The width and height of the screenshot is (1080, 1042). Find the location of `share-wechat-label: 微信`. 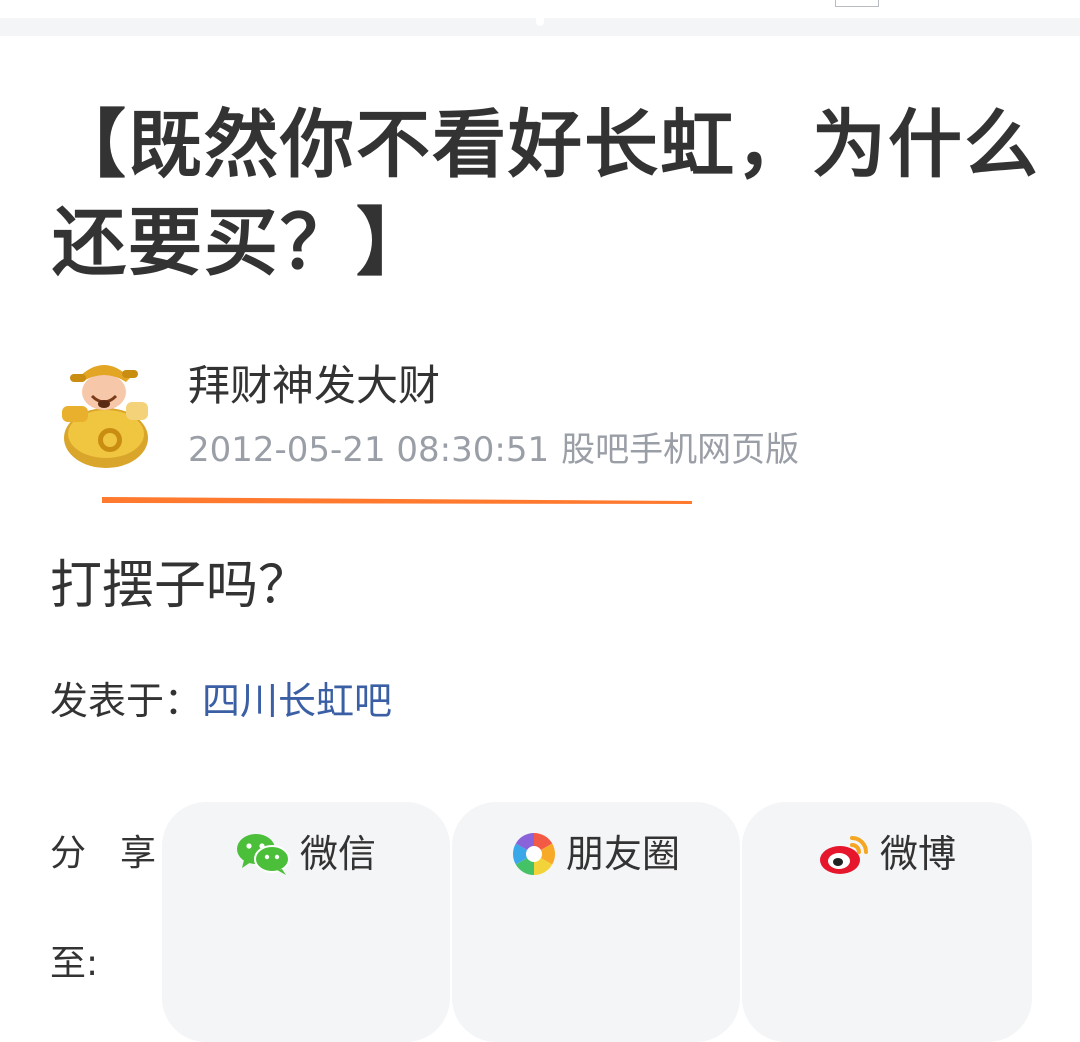

share-wechat-label: 微信 is located at coordinates (337, 854).